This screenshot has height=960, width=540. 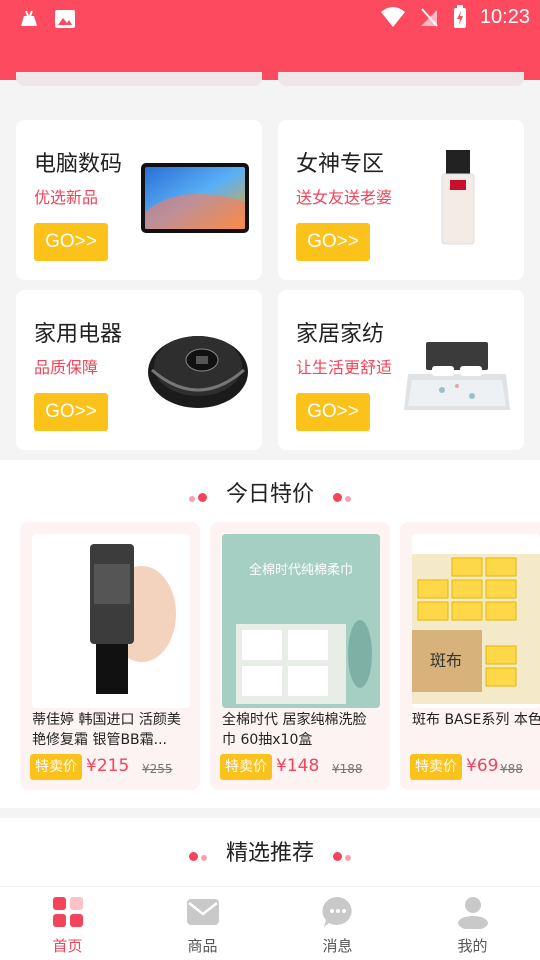 I want to click on section-title: 今日特价, so click(x=269, y=494).